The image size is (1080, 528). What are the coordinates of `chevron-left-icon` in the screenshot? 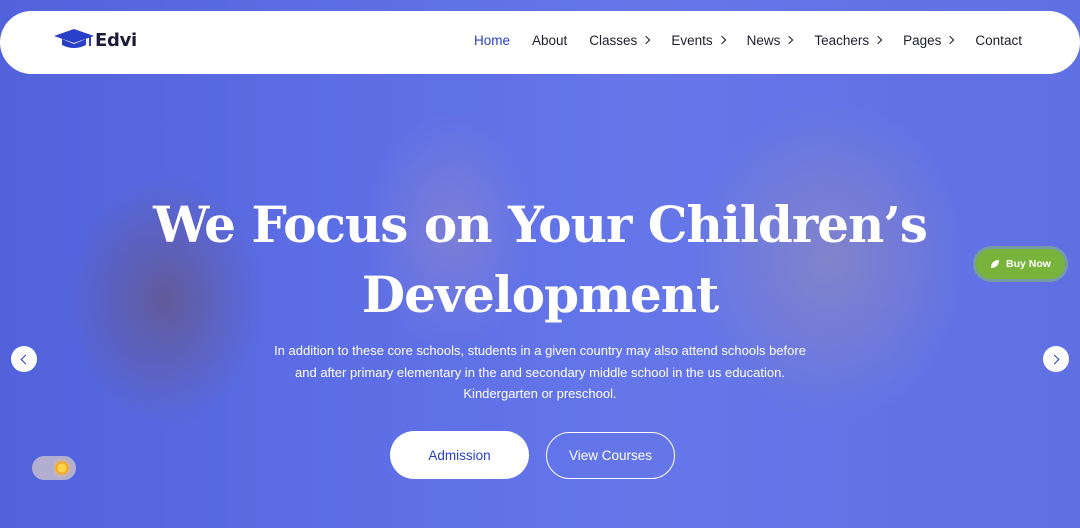 It's located at (25, 359).